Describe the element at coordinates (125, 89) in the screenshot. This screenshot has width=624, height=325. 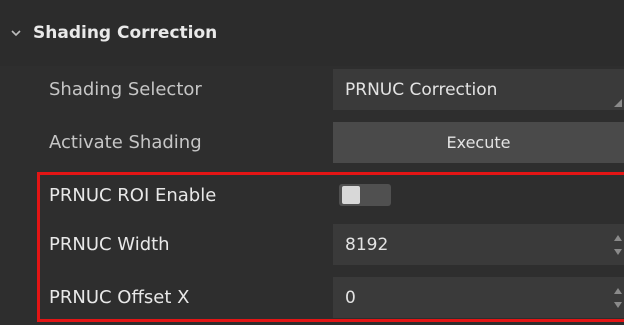
I see `property-label: Shading Selector` at that location.